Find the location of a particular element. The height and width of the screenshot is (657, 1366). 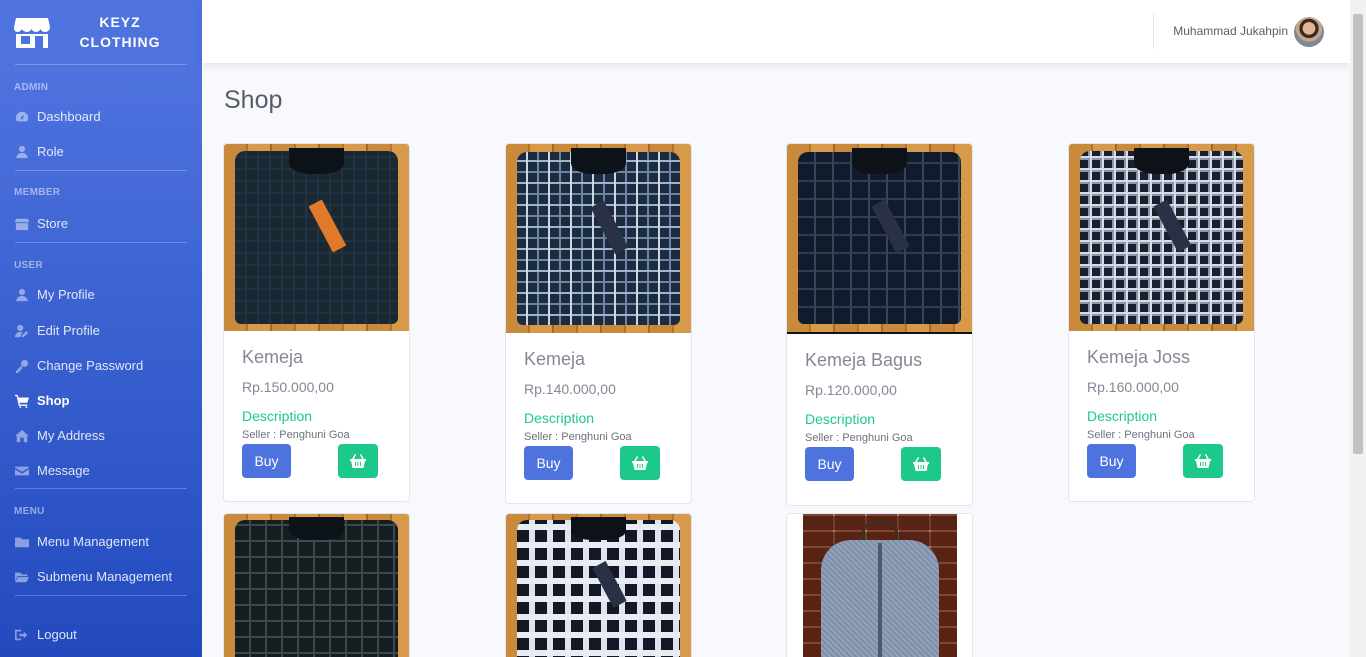

sidebar-item-edit-profile: Edit Profile is located at coordinates (101, 330).